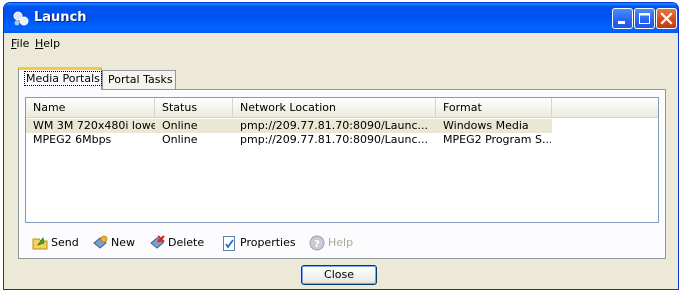 The width and height of the screenshot is (684, 295). Describe the element at coordinates (339, 275) in the screenshot. I see `close-button: Close` at that location.